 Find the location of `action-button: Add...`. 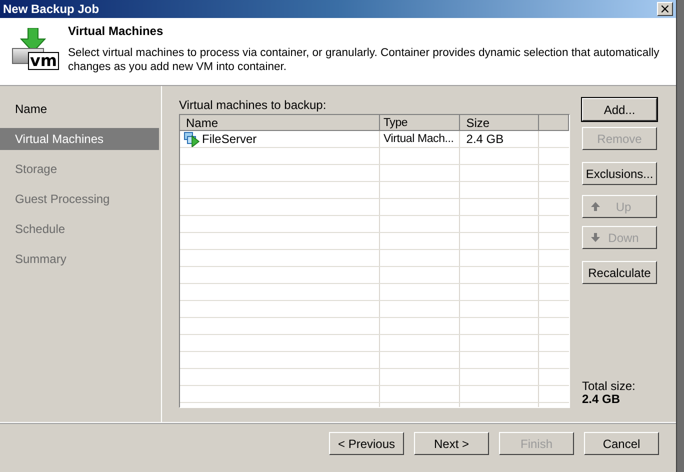

action-button: Add... is located at coordinates (619, 109).